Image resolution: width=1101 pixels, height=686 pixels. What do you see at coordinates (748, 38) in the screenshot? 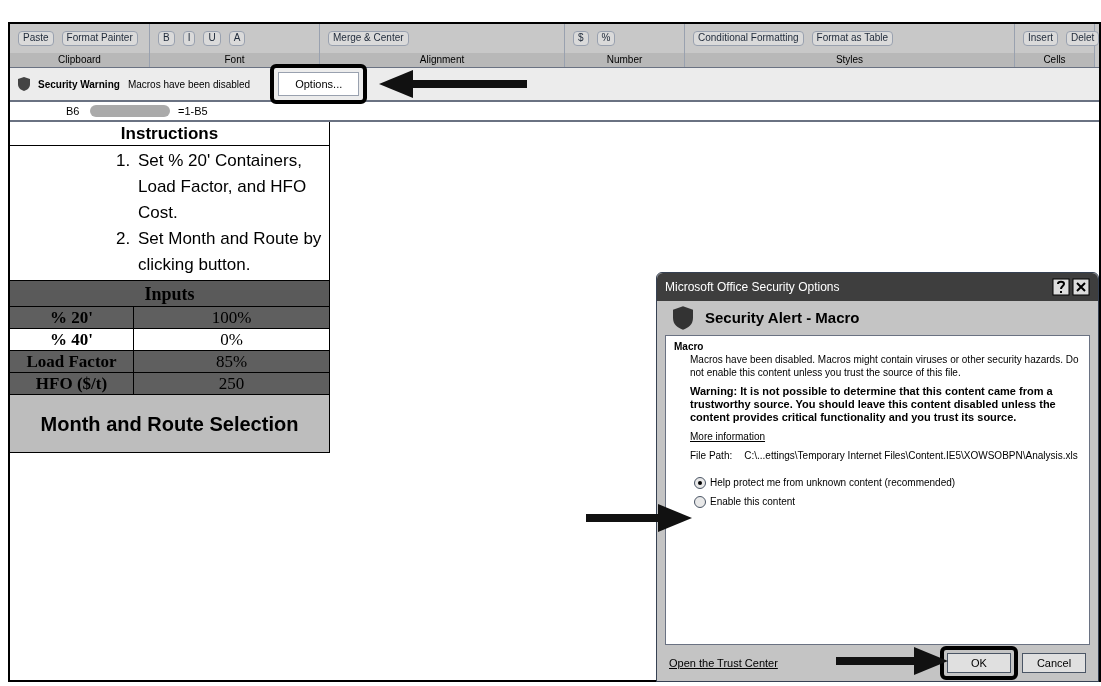
I see `ribbon-button: Conditional Formatting` at bounding box center [748, 38].